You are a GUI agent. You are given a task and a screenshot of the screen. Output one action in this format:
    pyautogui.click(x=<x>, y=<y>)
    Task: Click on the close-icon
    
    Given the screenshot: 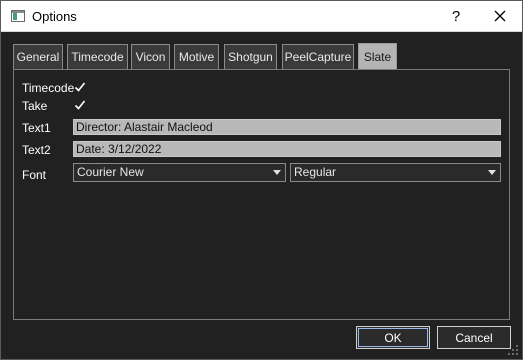 What is the action you would take?
    pyautogui.click(x=500, y=16)
    